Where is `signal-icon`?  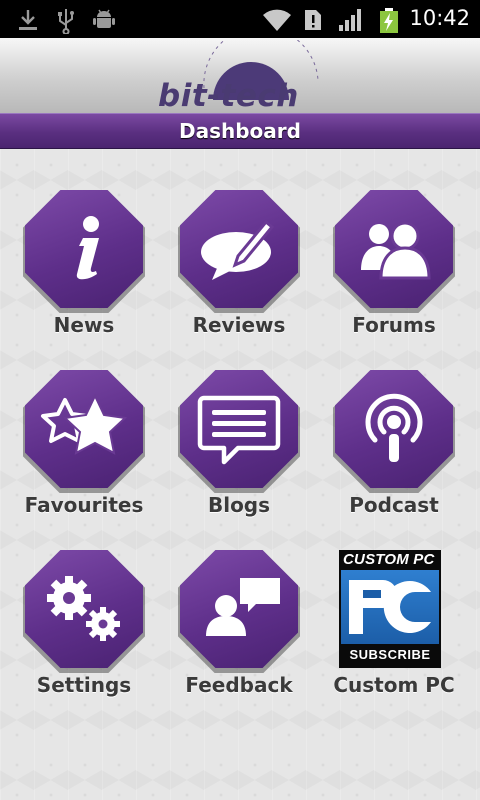 signal-icon is located at coordinates (350, 20).